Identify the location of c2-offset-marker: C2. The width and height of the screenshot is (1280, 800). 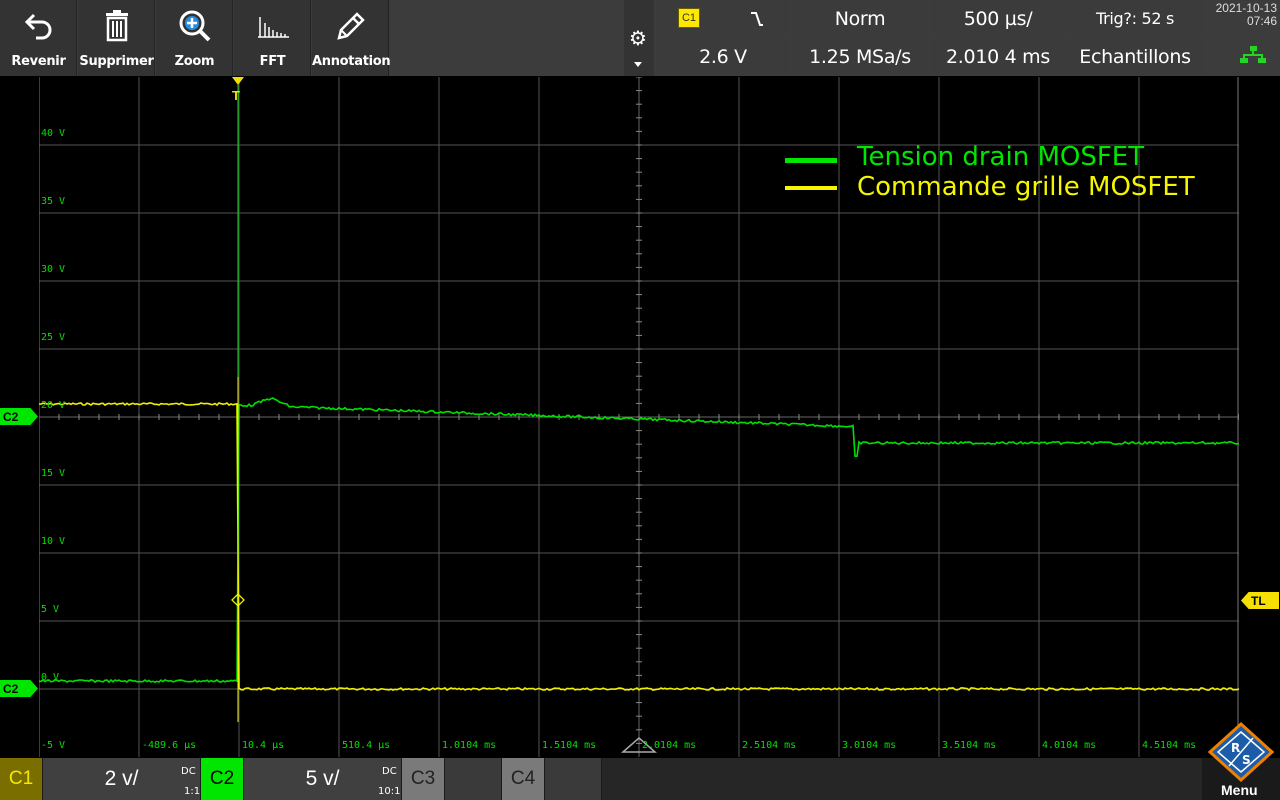
(19, 416).